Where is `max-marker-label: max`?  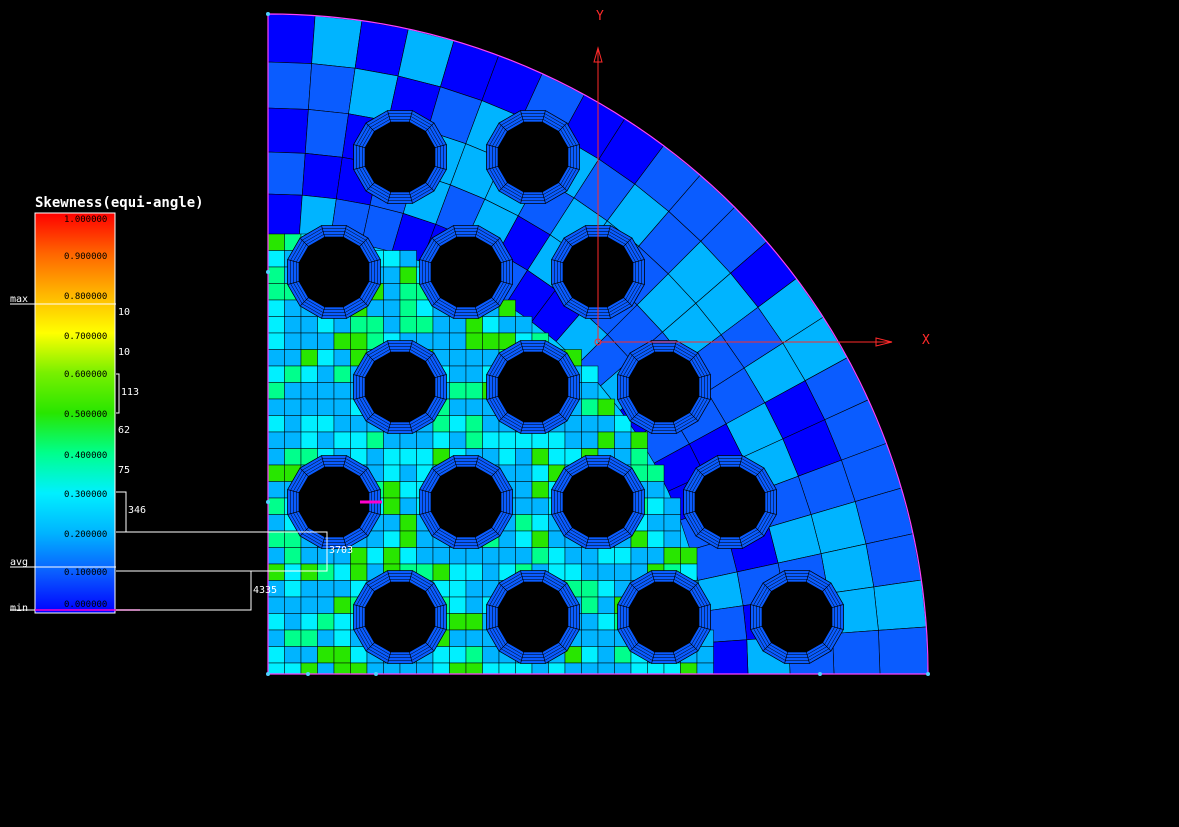
max-marker-label: max is located at coordinates (19, 299).